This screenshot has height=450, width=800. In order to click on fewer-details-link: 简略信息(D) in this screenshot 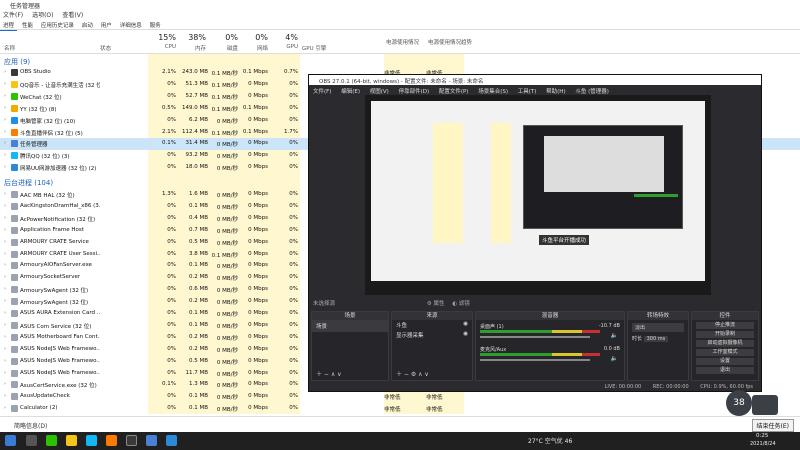, I will do `click(30, 425)`.